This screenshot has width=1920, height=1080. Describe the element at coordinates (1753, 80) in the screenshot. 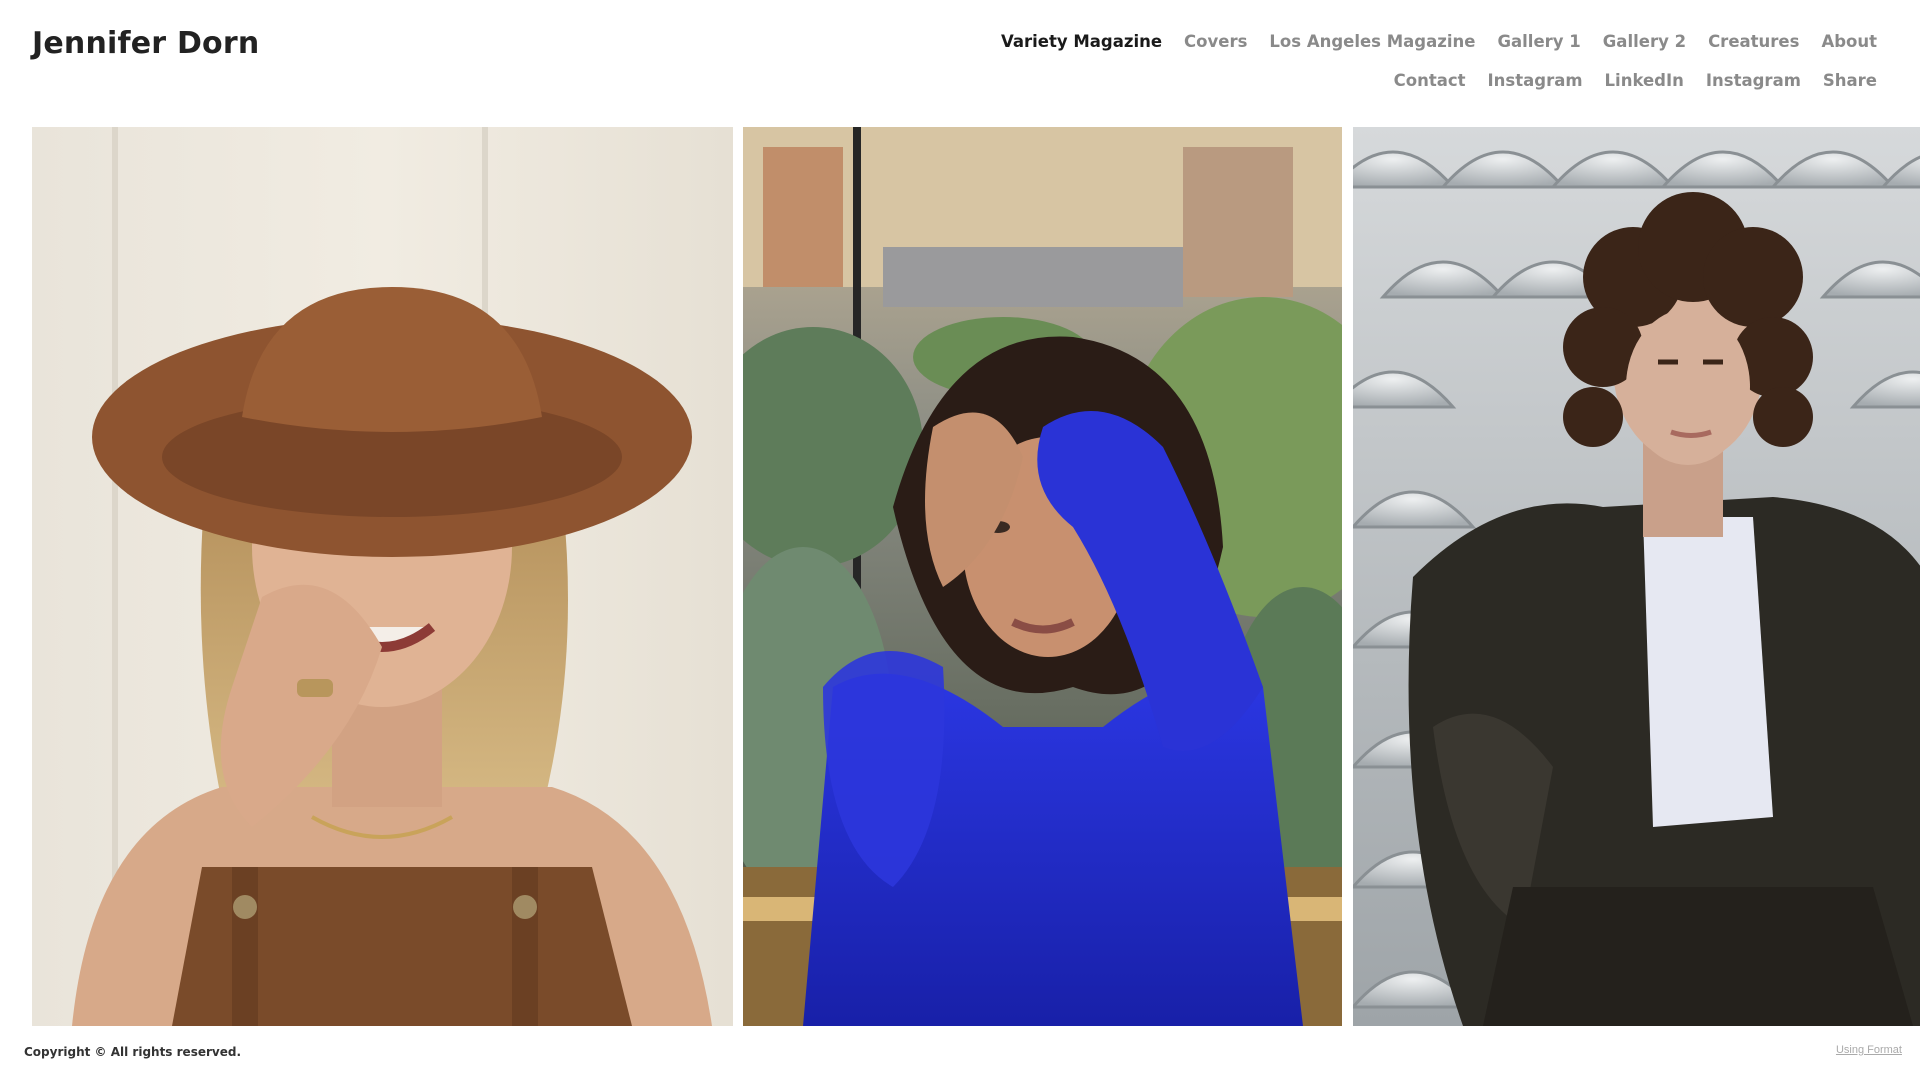

I see `nav-instagram-2: Instagram` at that location.